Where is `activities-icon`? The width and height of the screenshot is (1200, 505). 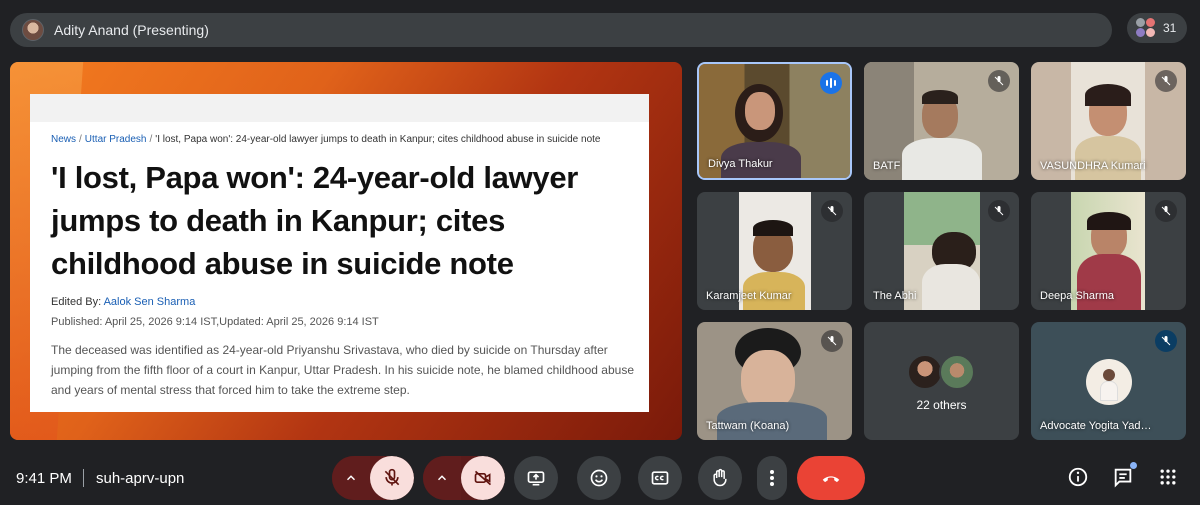 activities-icon is located at coordinates (1168, 477).